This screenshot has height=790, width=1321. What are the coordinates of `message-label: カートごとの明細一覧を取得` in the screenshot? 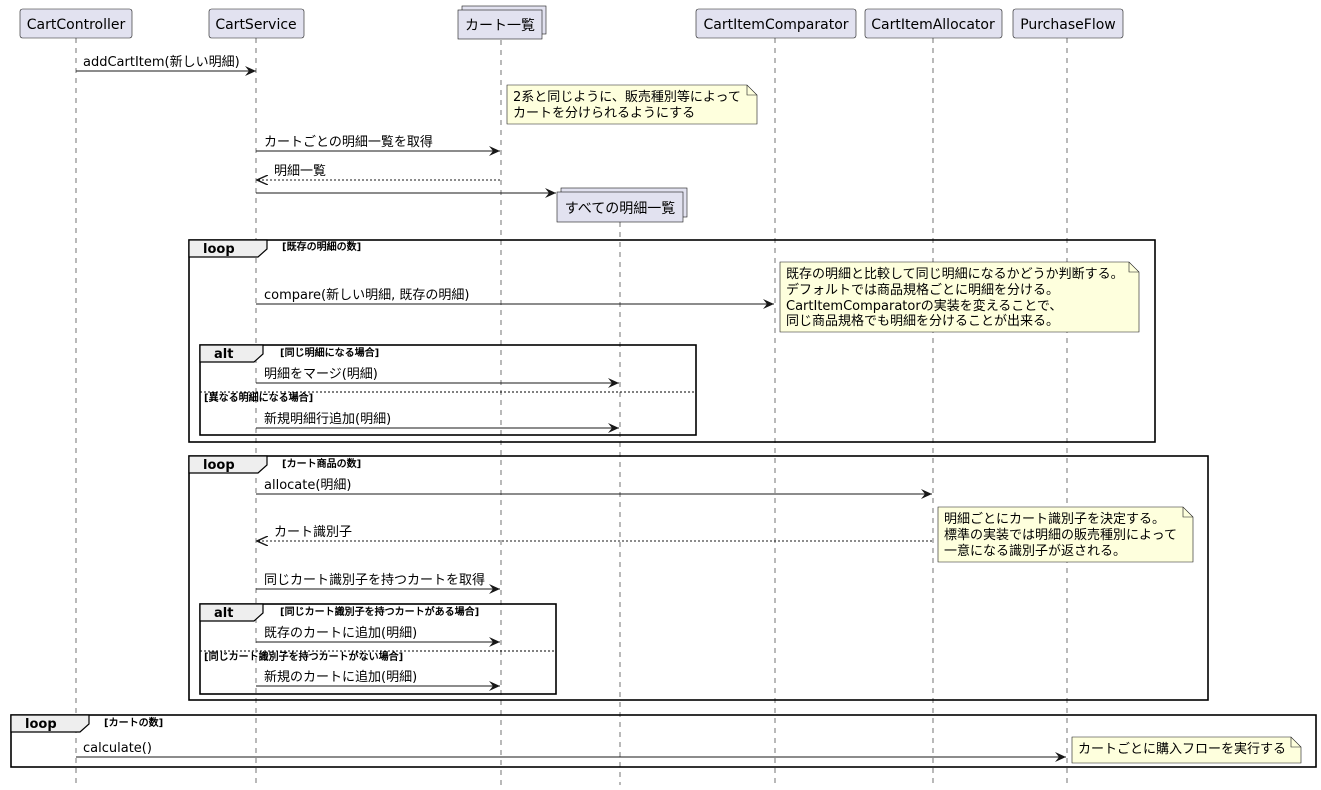 It's located at (348, 142).